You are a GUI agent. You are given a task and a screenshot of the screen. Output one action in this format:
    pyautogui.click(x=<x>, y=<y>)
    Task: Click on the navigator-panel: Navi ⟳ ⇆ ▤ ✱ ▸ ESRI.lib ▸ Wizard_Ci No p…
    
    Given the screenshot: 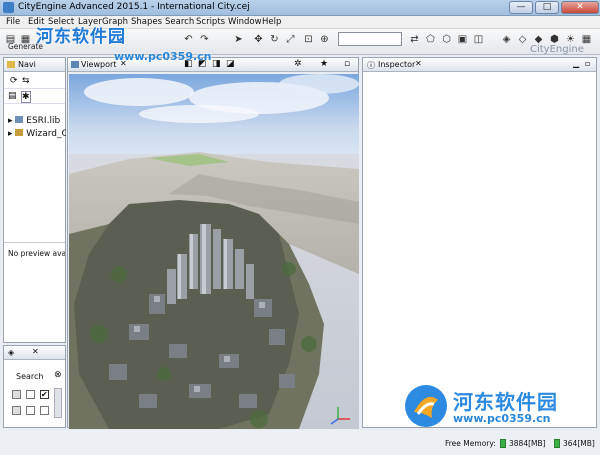 What is the action you would take?
    pyautogui.click(x=34, y=200)
    